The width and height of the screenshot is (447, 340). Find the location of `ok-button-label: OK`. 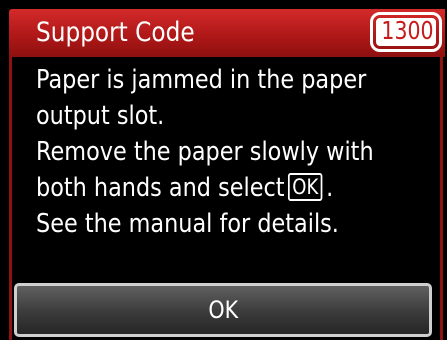

ok-button-label: OK is located at coordinates (223, 310).